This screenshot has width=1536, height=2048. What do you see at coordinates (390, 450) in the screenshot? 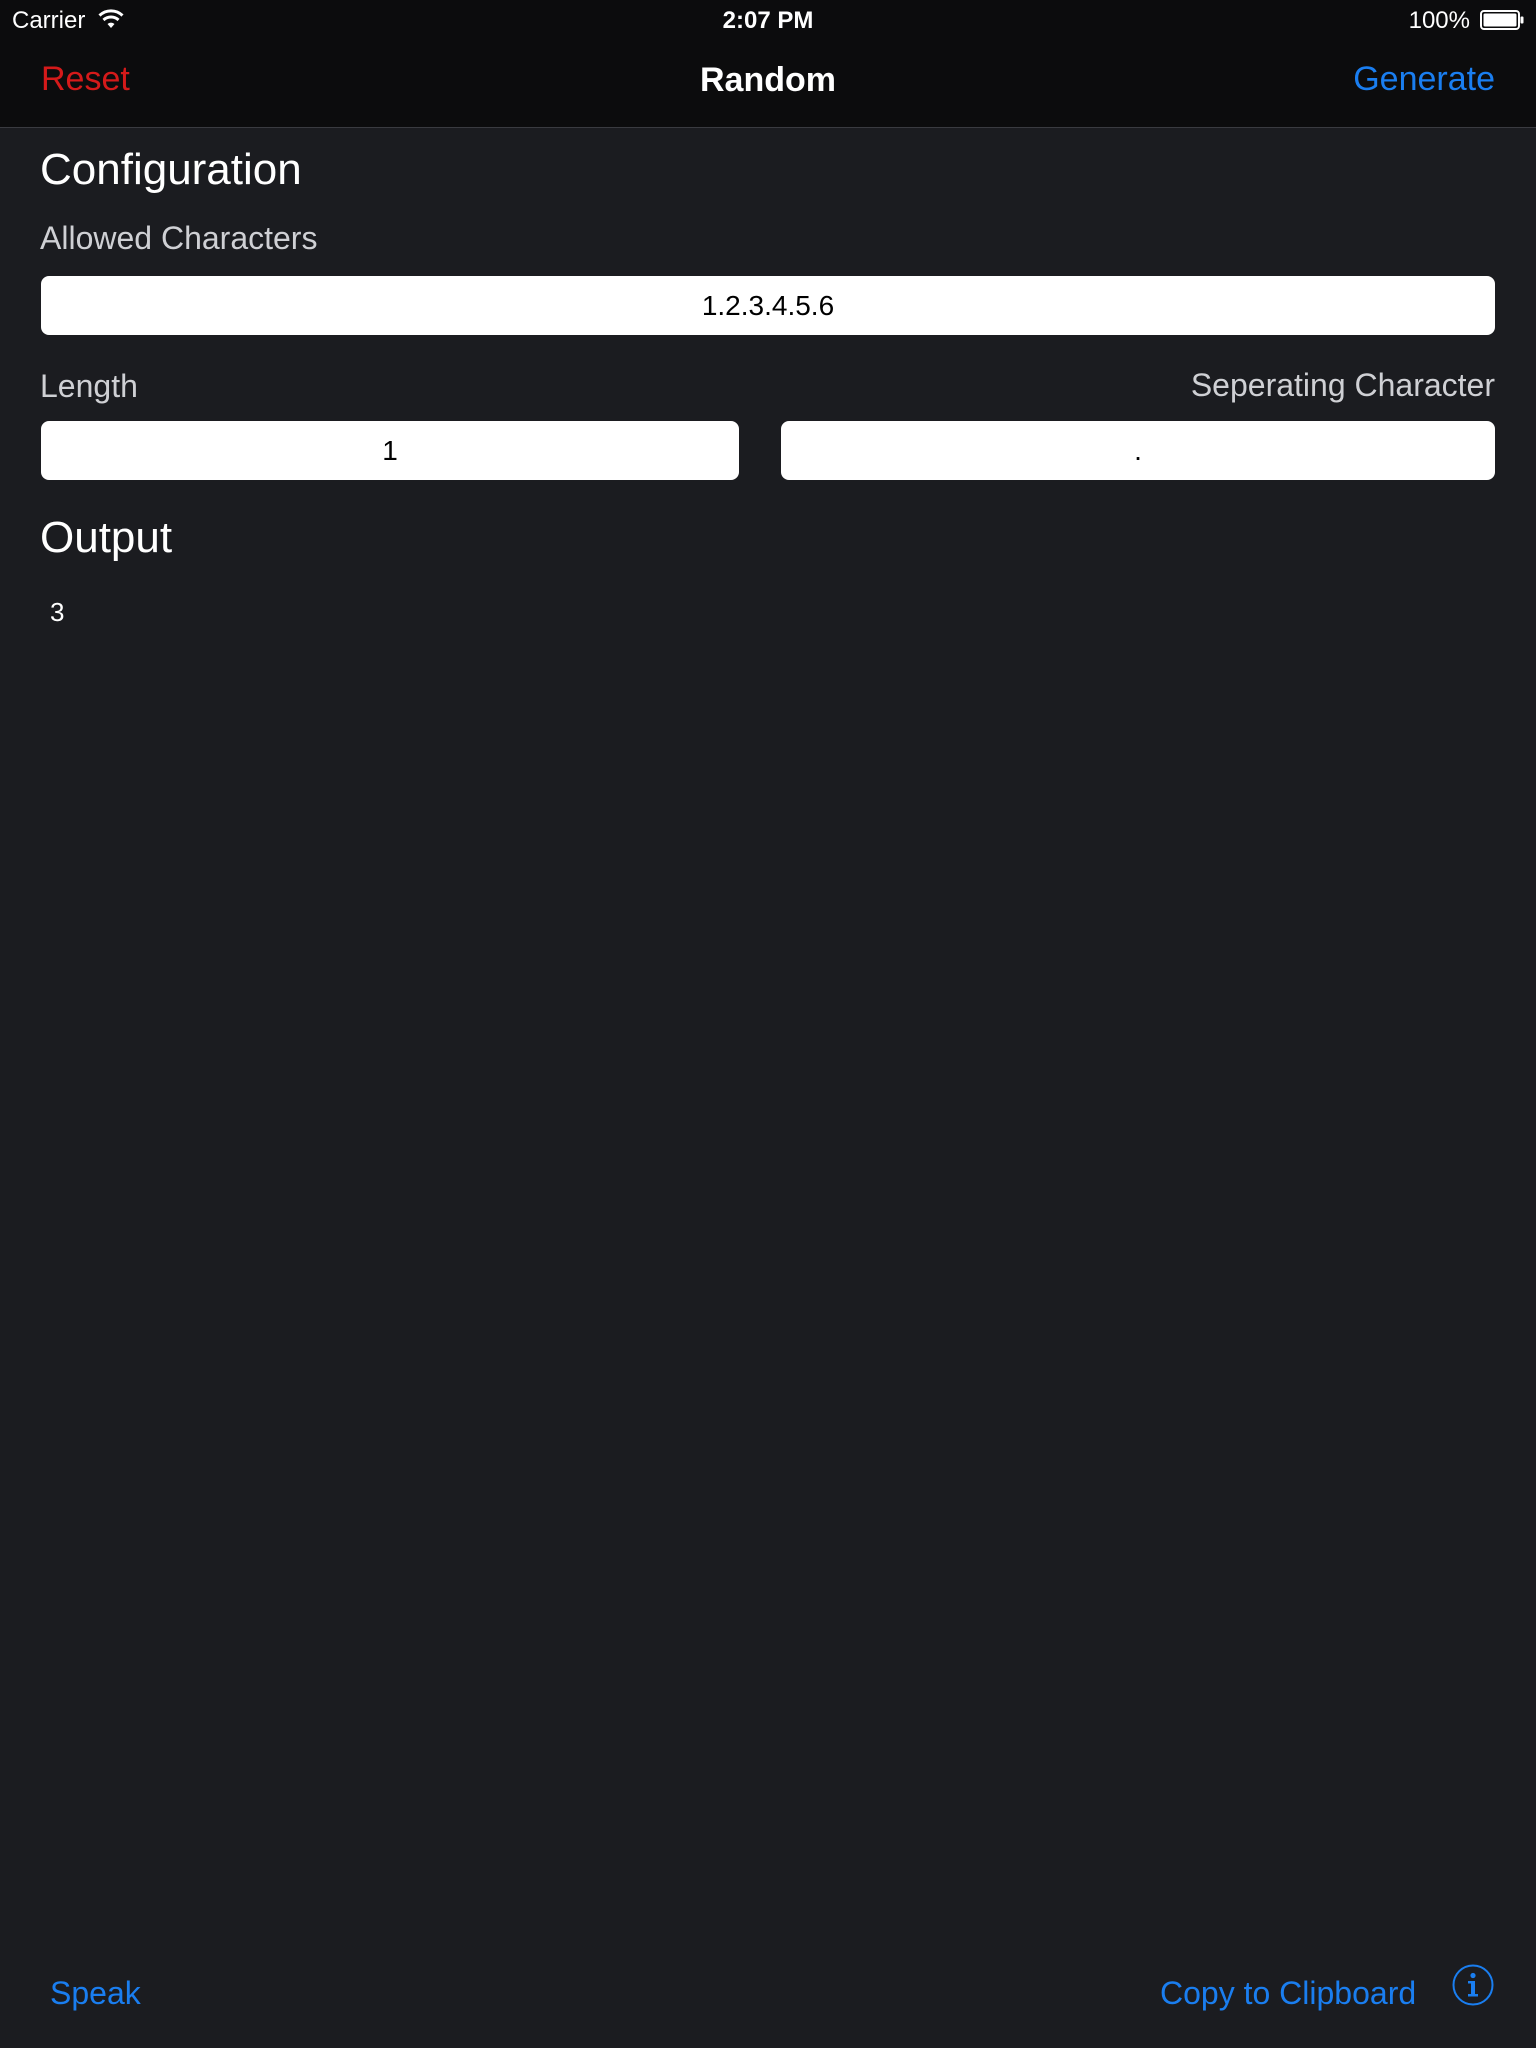
I see `length-field` at bounding box center [390, 450].